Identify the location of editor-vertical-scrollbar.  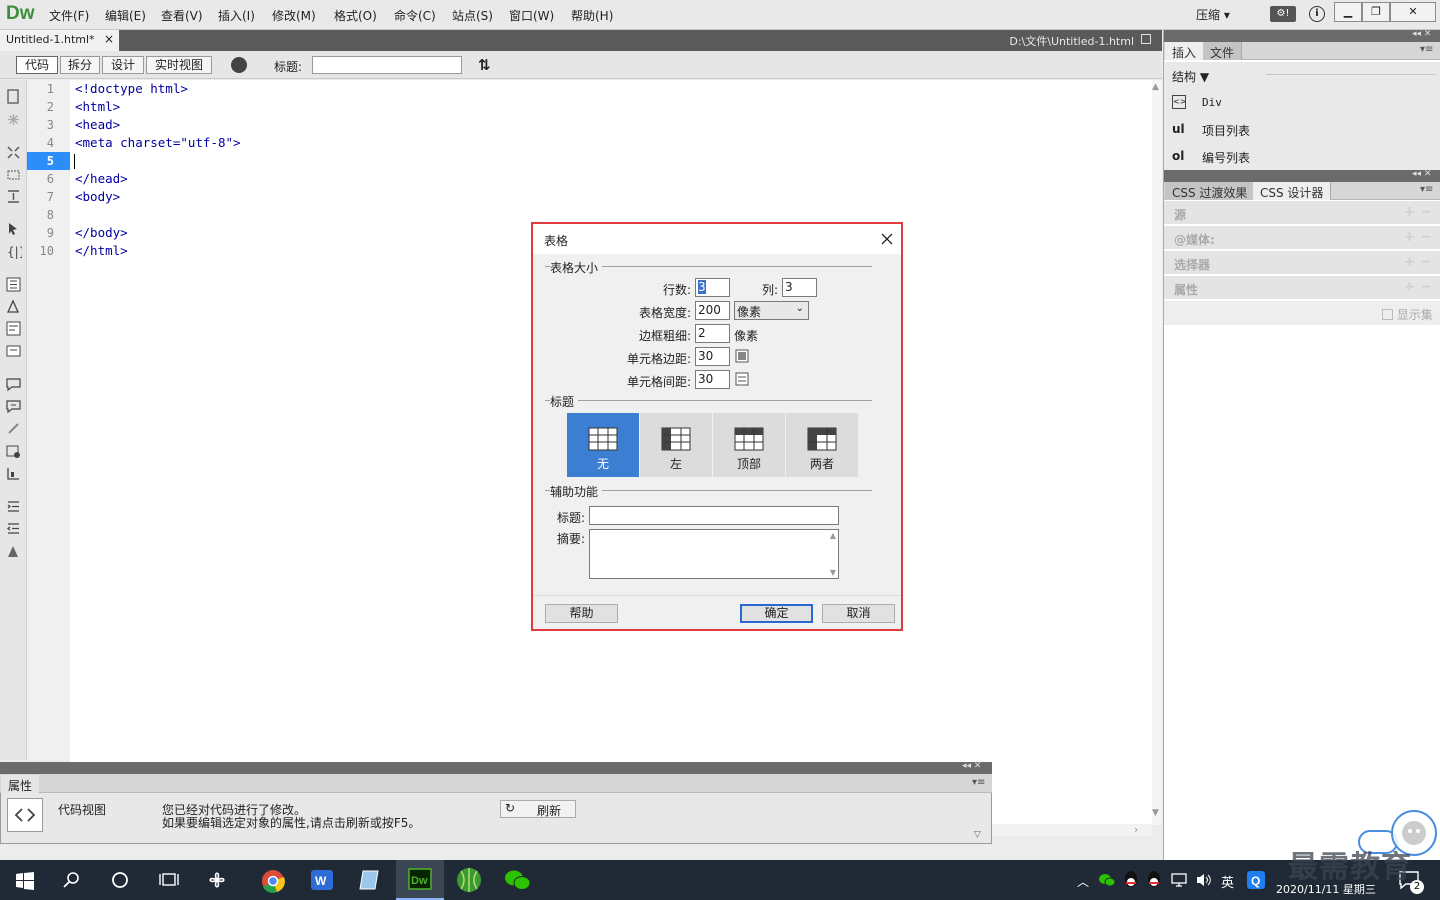
(1157, 452).